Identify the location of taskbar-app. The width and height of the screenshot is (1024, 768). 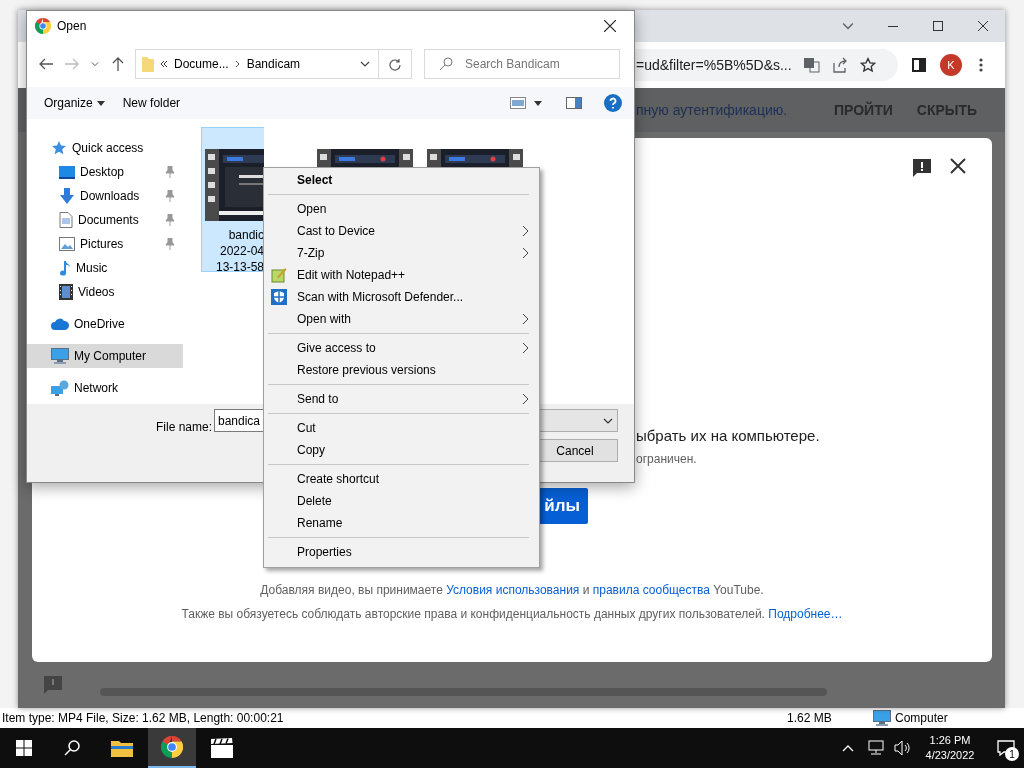
(172, 748).